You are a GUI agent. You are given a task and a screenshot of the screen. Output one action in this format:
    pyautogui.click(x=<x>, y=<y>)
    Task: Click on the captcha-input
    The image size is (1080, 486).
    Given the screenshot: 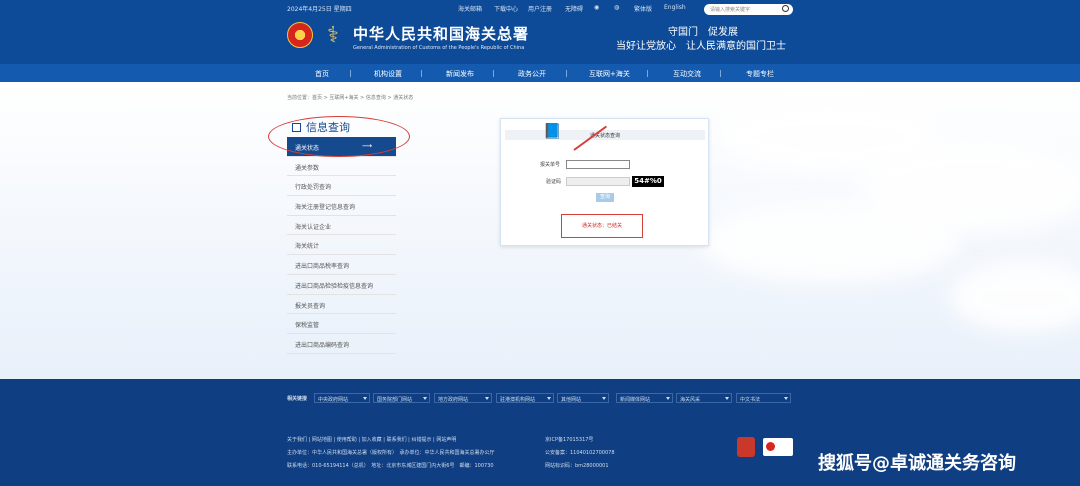 What is the action you would take?
    pyautogui.click(x=598, y=181)
    